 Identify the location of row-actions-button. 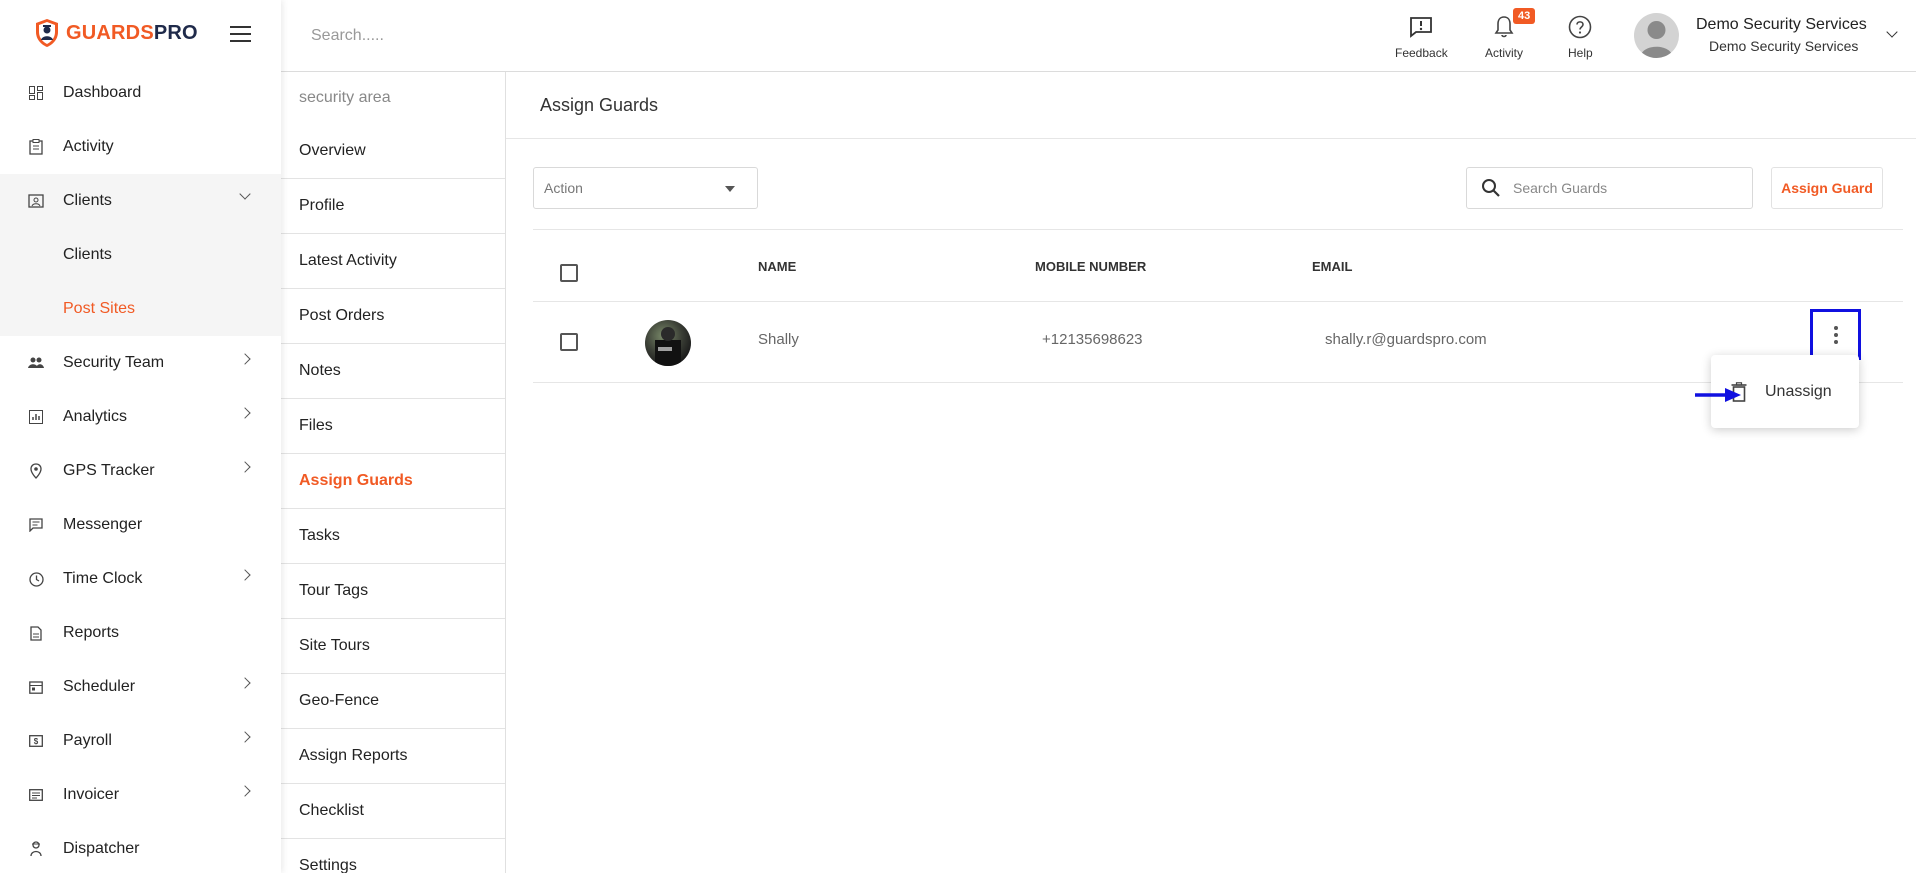
(1835, 334).